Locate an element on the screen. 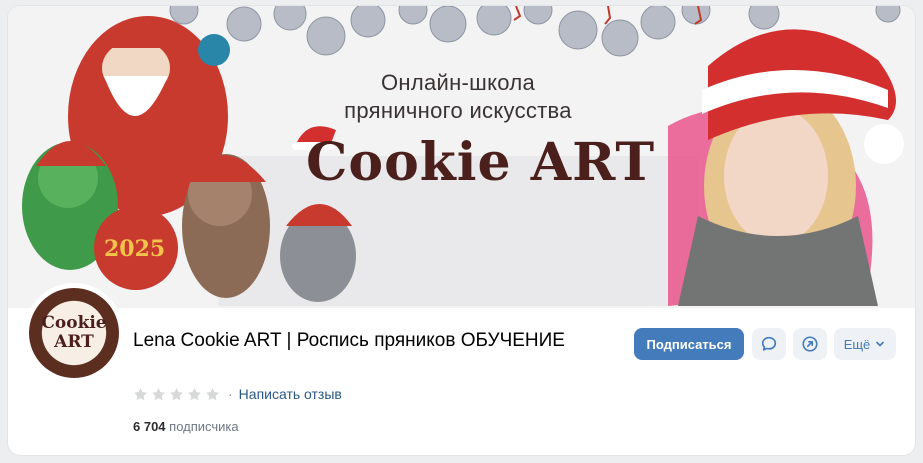 The width and height of the screenshot is (923, 463). cover-subtitle-line2: пряничного искусства is located at coordinates (458, 110).